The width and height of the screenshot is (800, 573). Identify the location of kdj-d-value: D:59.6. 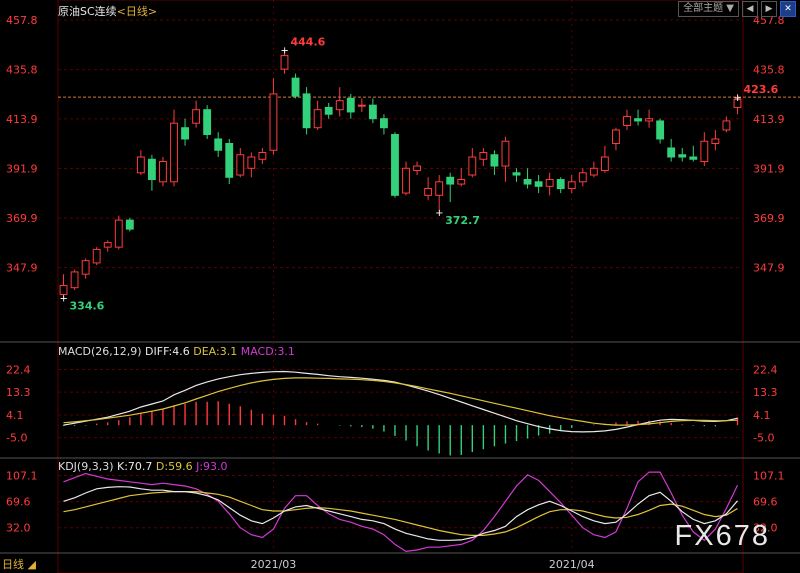
(174, 466).